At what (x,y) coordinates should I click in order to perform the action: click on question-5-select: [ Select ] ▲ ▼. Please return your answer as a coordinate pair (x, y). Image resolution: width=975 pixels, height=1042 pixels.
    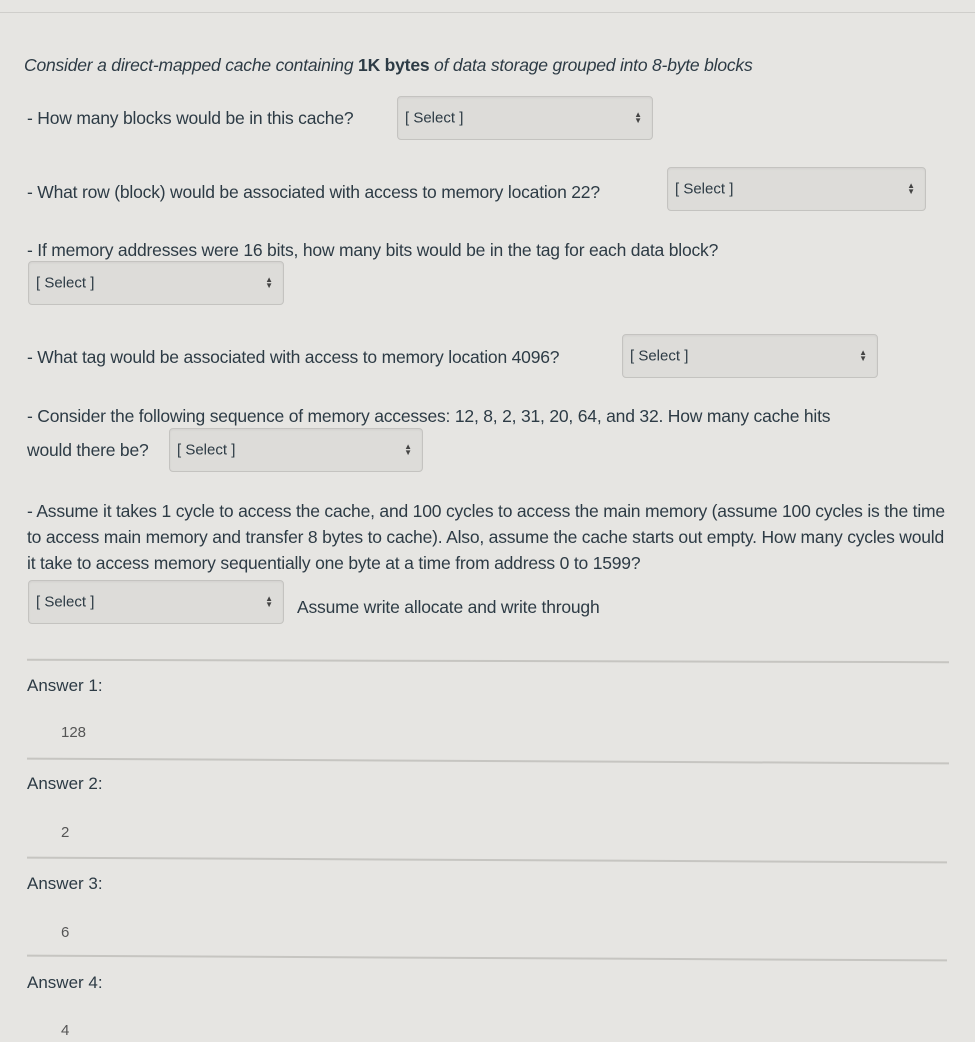
    Looking at the image, I should click on (296, 450).